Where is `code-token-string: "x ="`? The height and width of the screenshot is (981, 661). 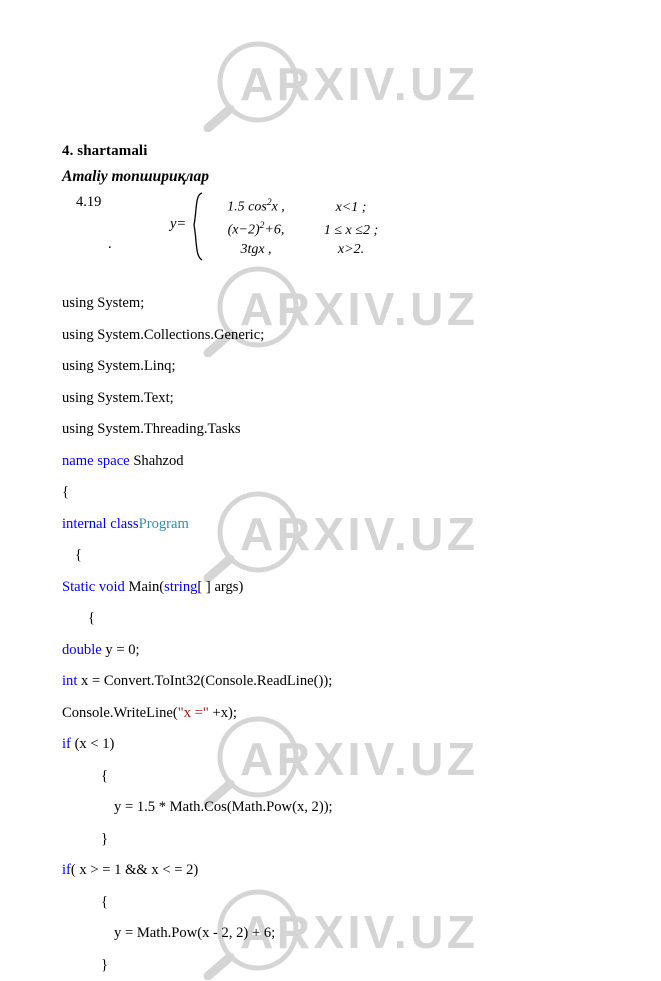 code-token-string: "x =" is located at coordinates (193, 713).